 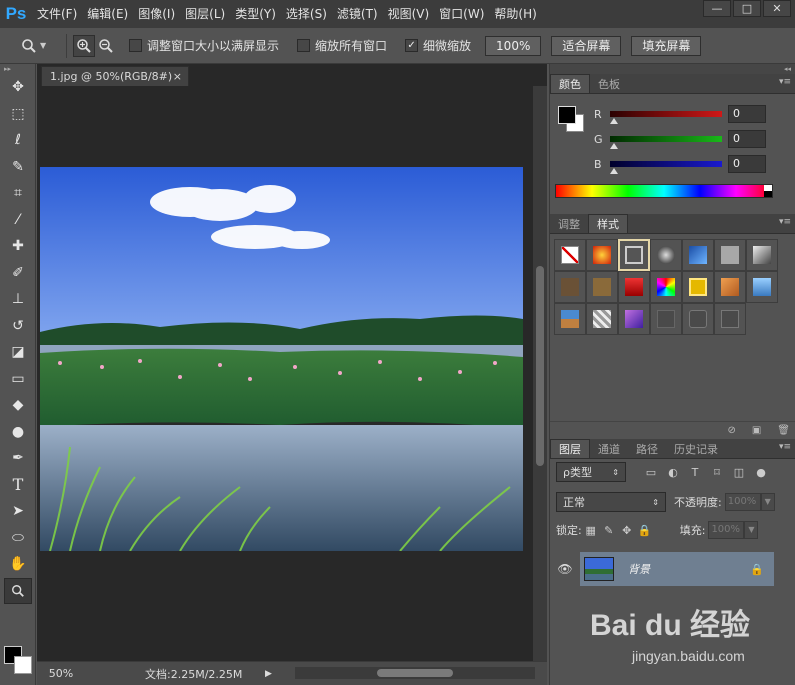 I want to click on tab-swatches: 色板, so click(x=609, y=83).